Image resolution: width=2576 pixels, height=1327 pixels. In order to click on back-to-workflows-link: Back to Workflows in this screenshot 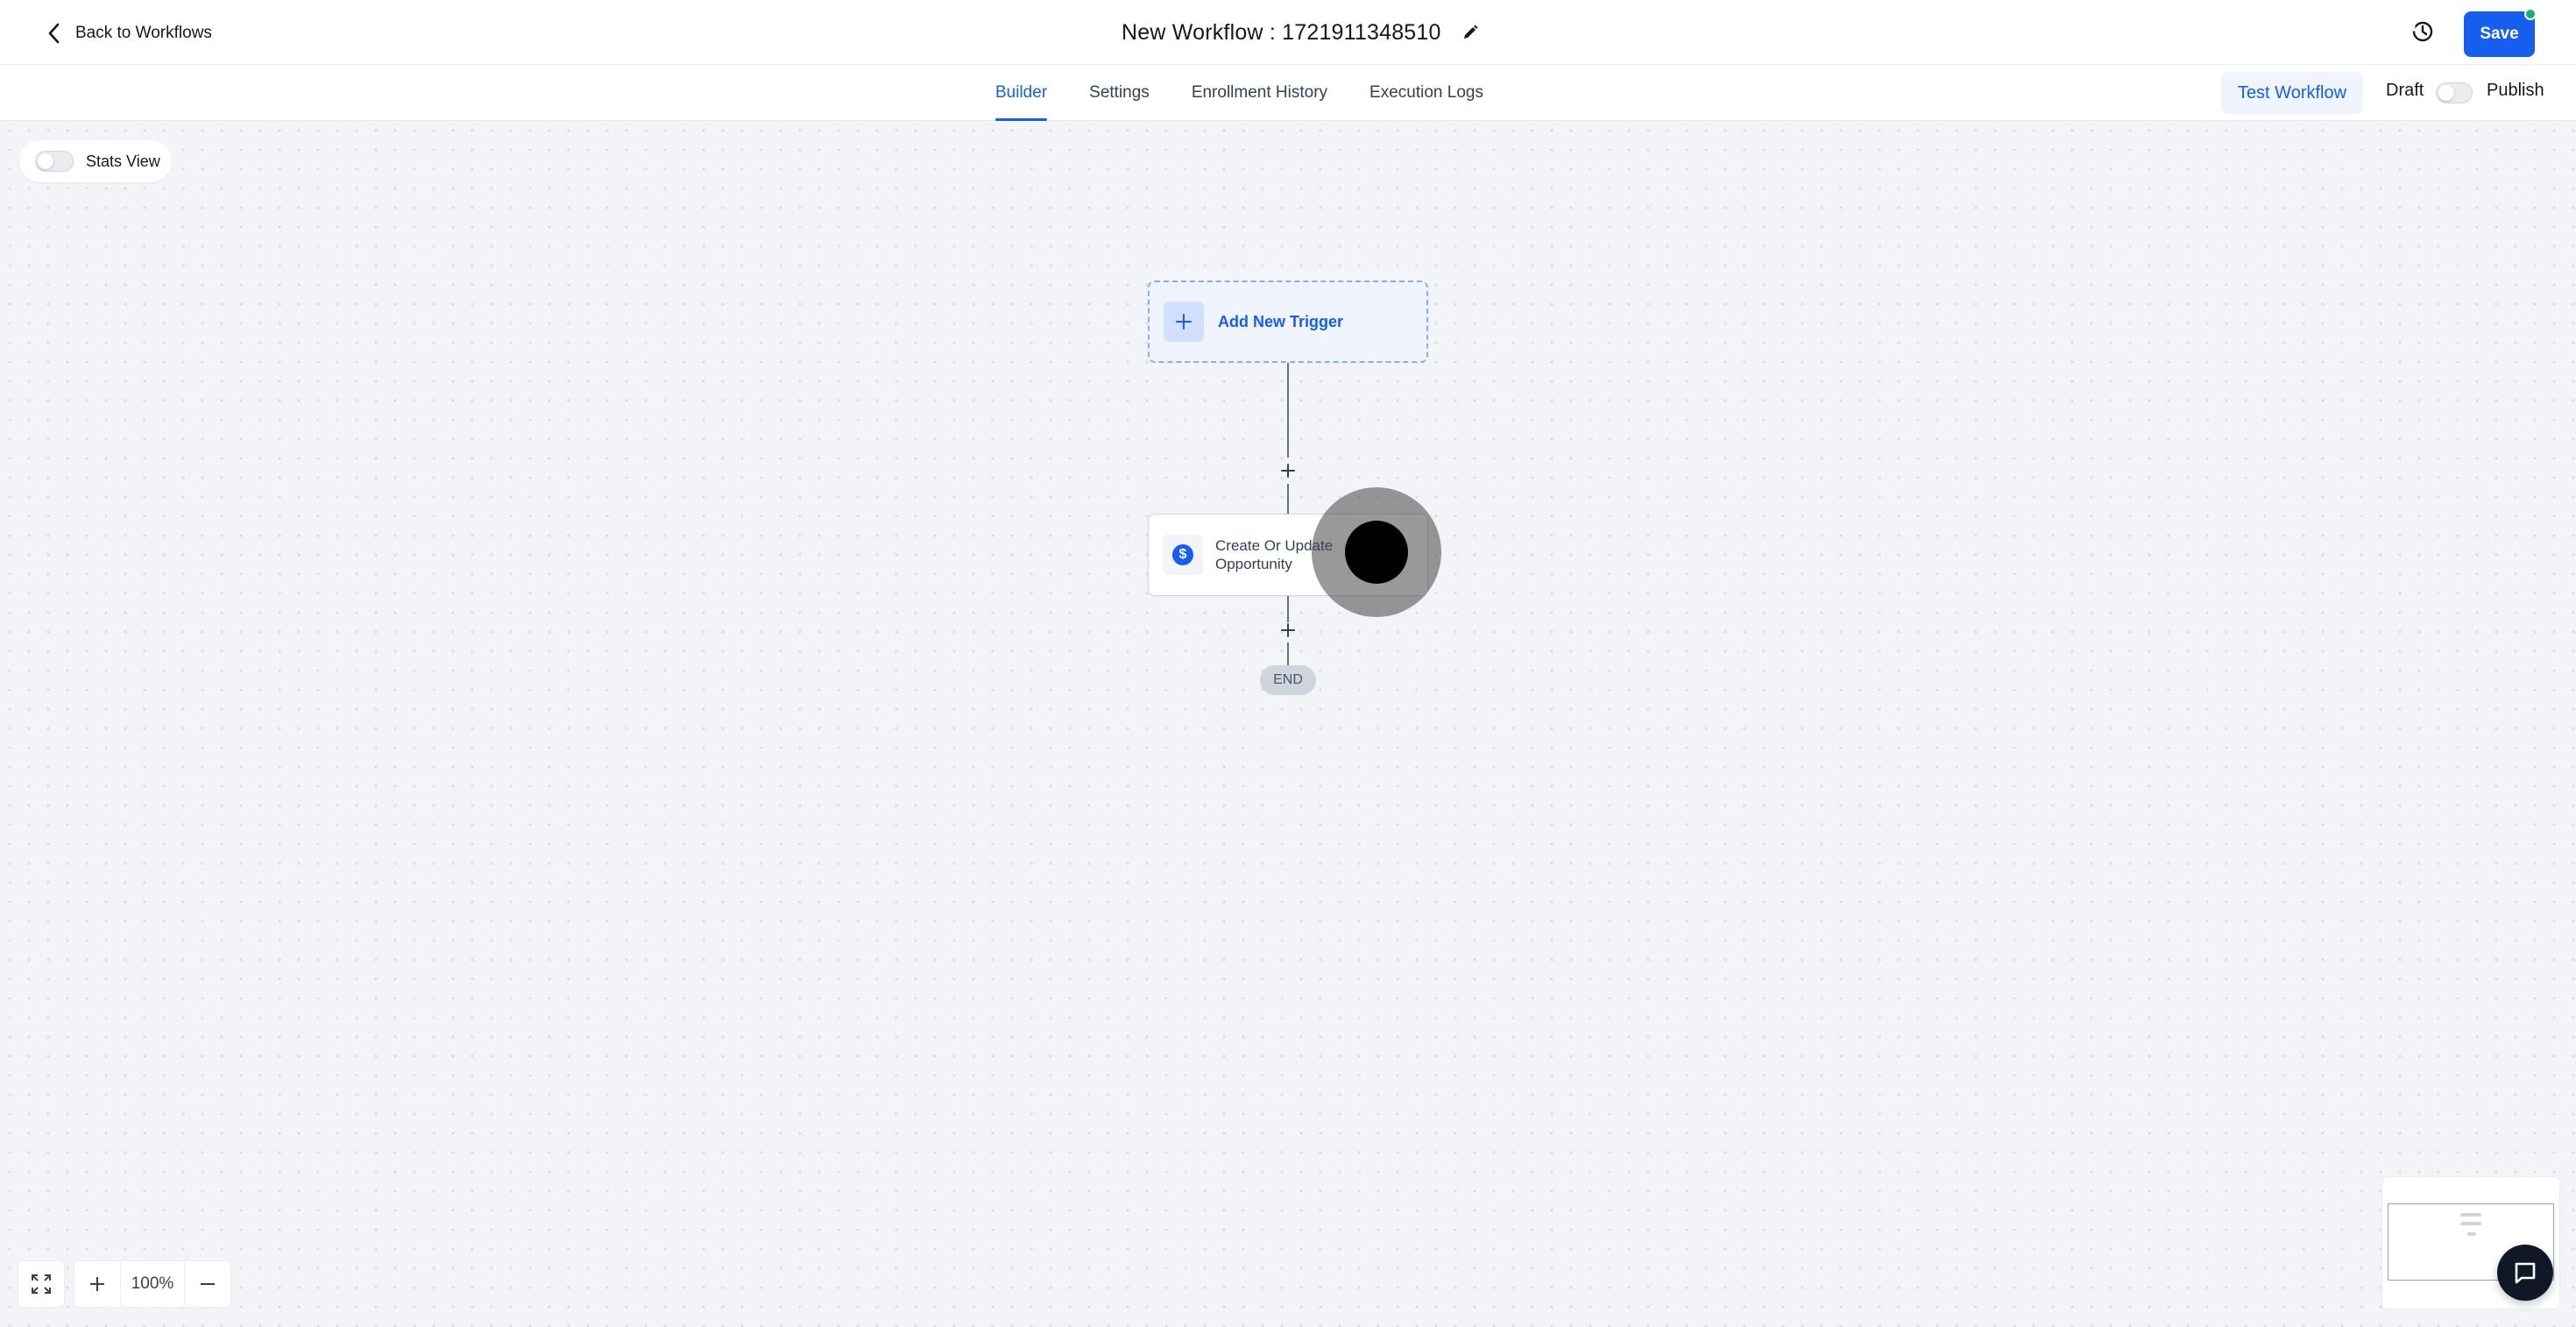, I will do `click(128, 33)`.